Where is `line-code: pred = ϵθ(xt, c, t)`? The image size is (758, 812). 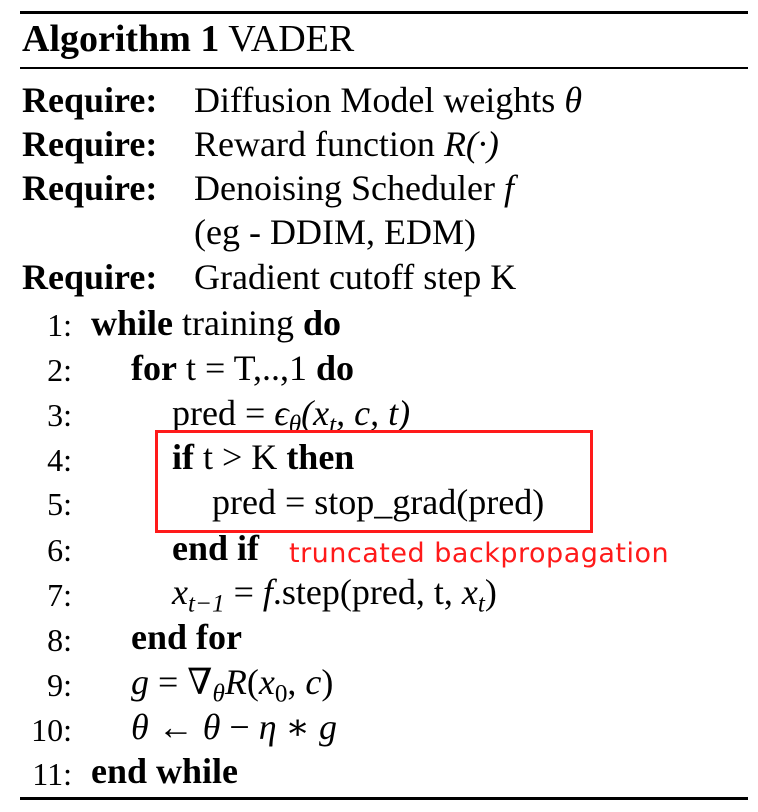 line-code: pred = ϵθ(xt, c, t) is located at coordinates (291, 416).